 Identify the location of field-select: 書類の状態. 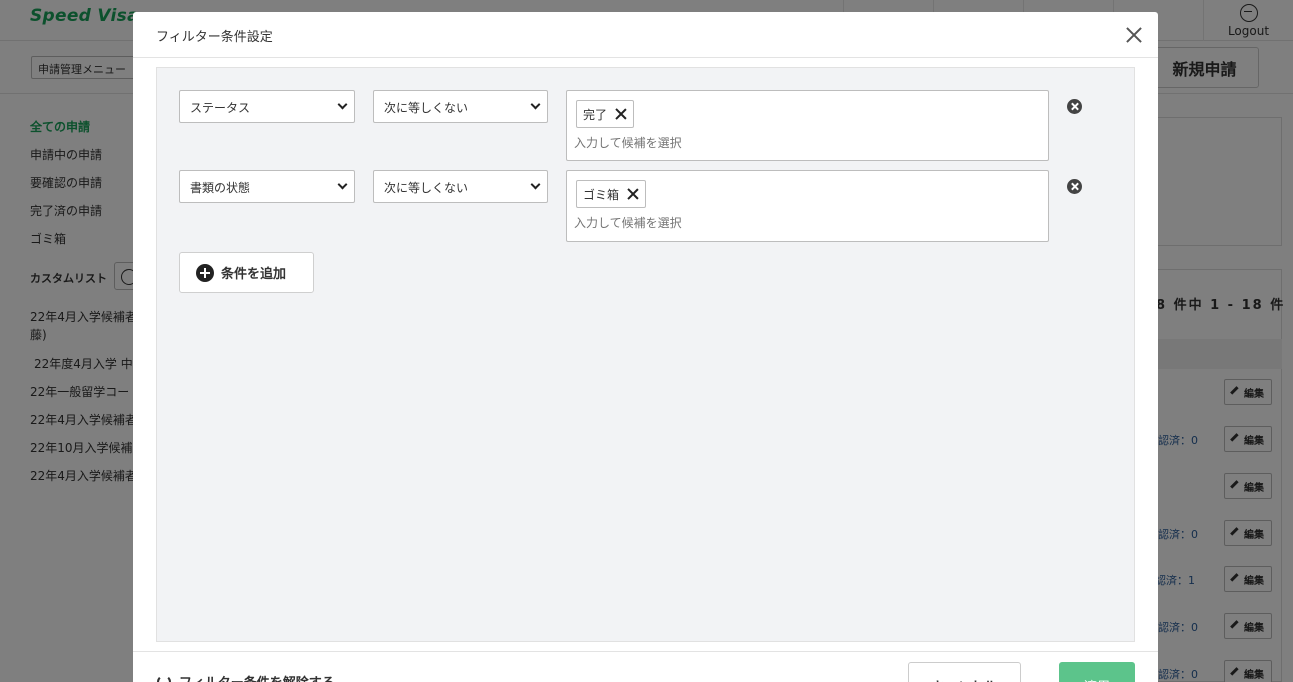
(267, 186).